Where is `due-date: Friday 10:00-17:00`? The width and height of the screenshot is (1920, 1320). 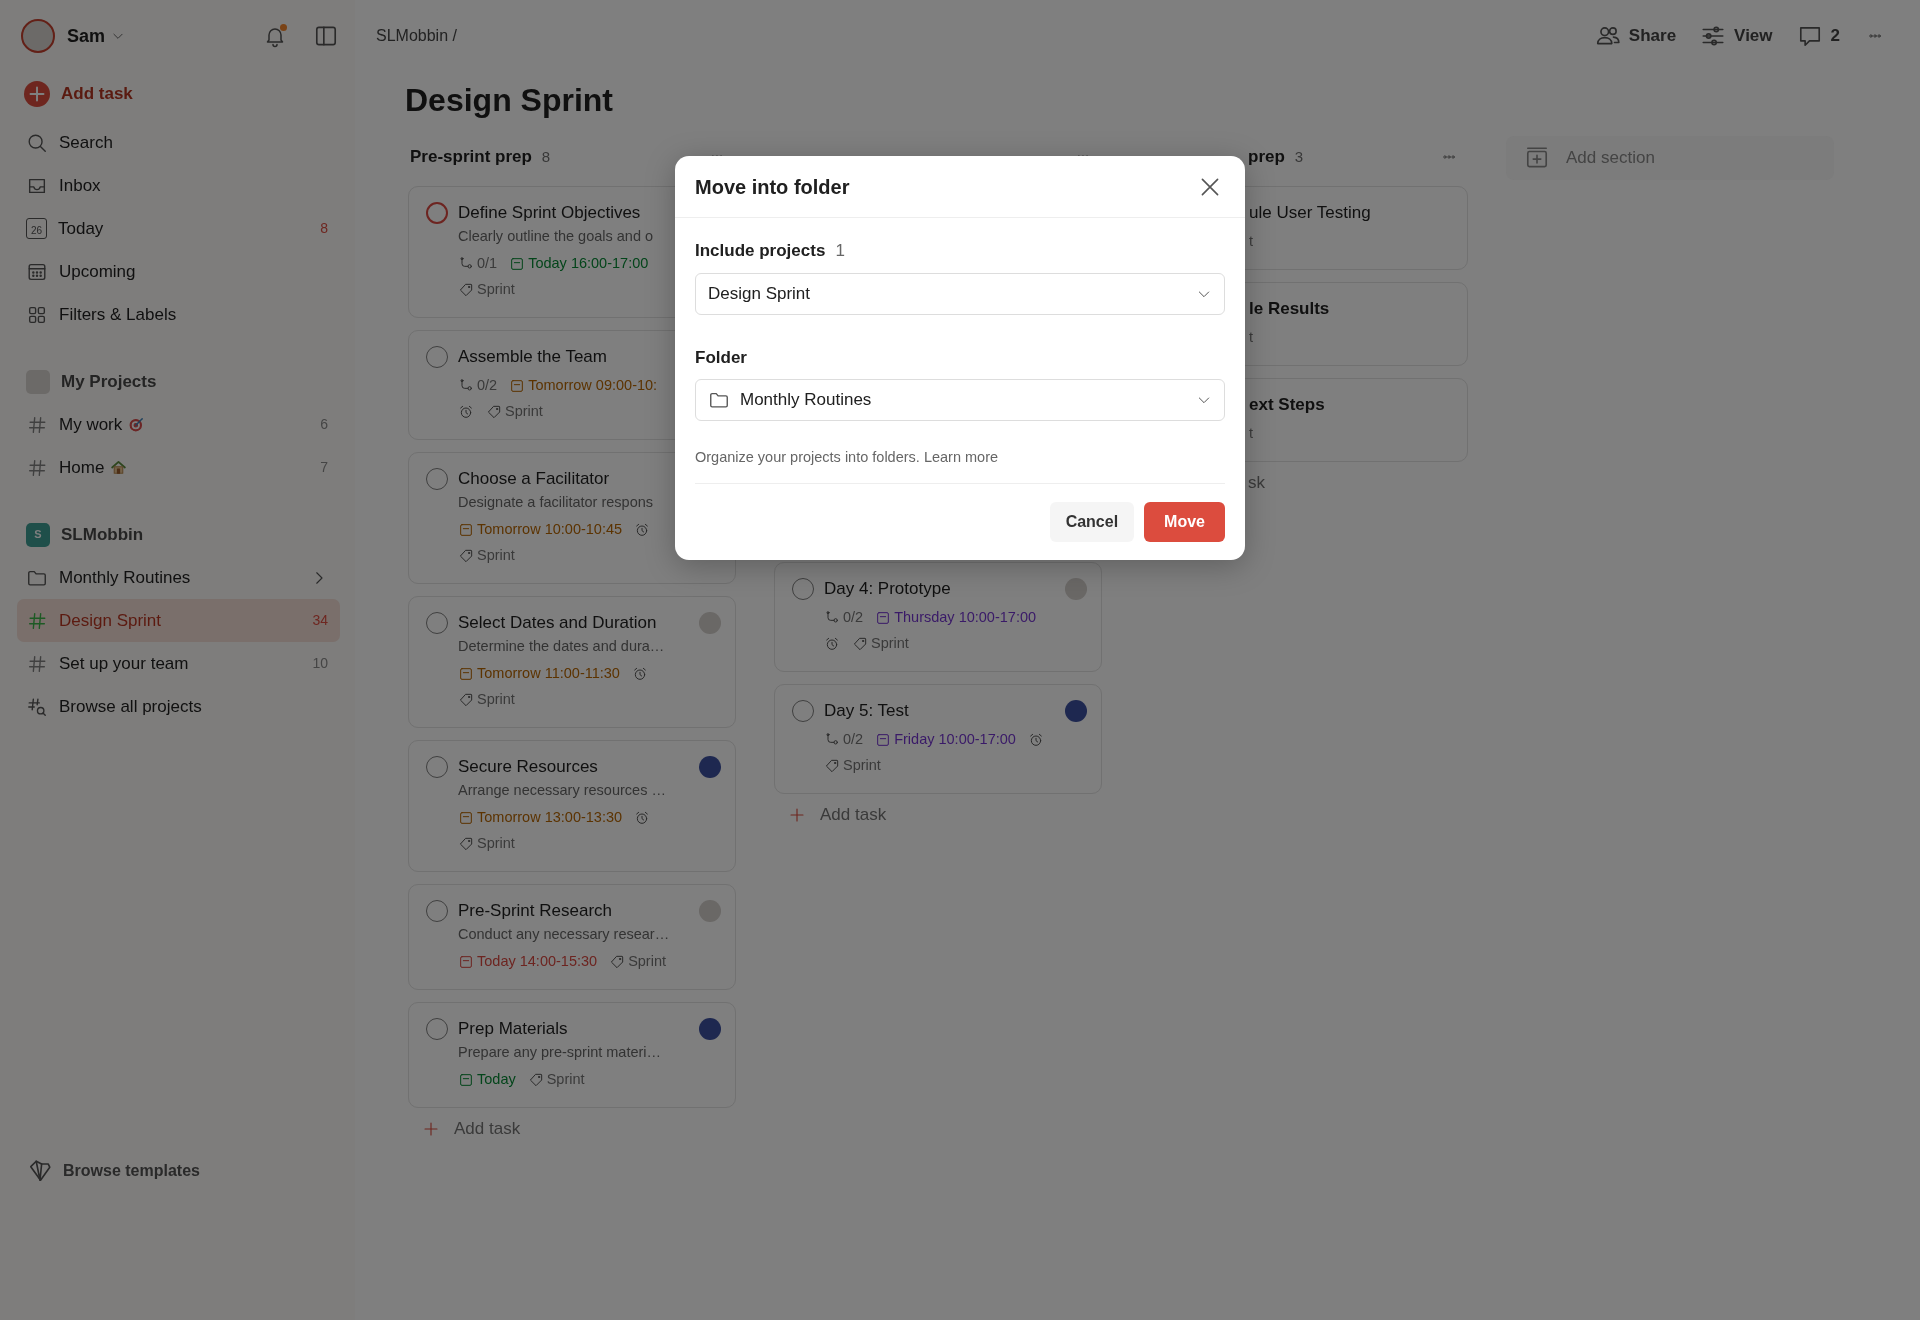 due-date: Friday 10:00-17:00 is located at coordinates (955, 740).